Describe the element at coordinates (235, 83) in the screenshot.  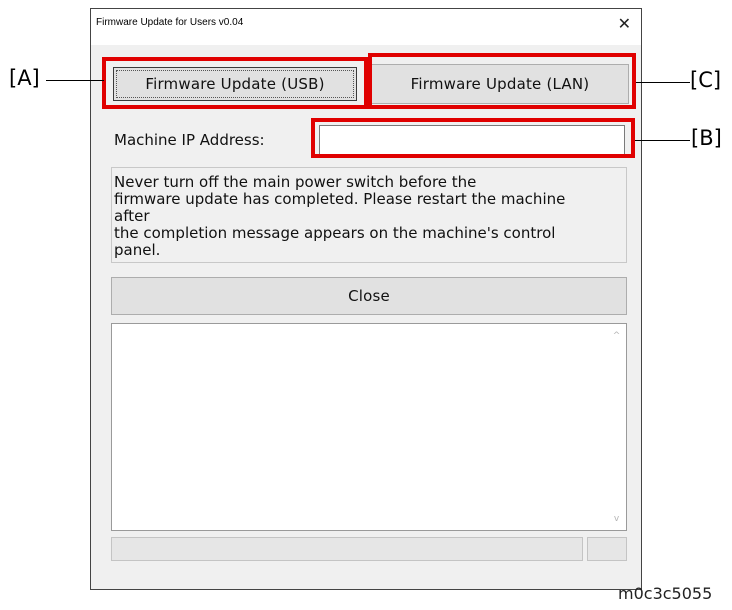
I see `highlight-a` at that location.